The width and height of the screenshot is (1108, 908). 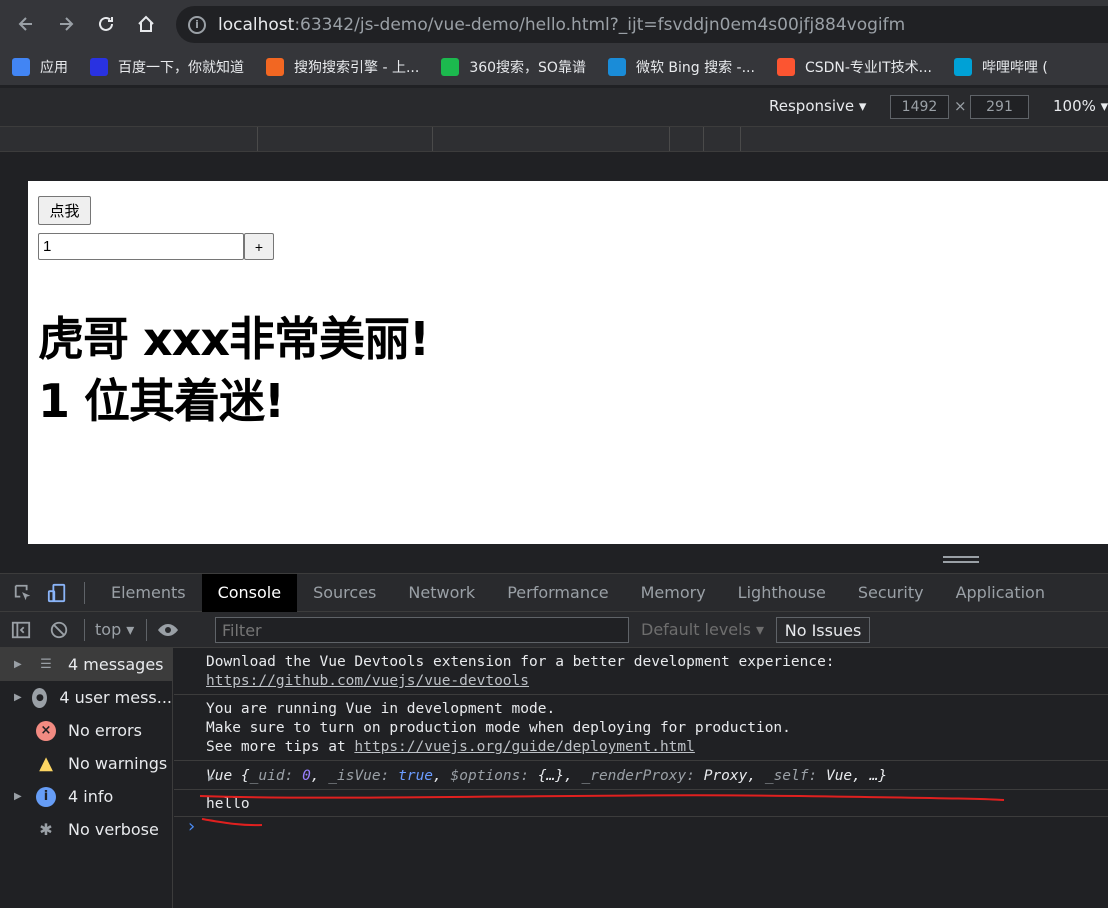 I want to click on device-height-input: 291, so click(x=999, y=107).